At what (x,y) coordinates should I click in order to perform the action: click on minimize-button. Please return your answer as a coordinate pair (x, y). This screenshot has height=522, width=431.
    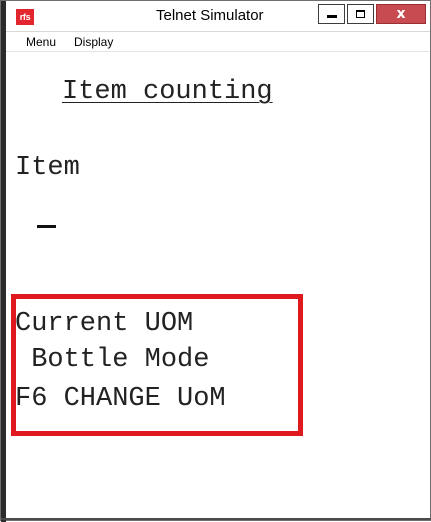
    Looking at the image, I should click on (331, 14).